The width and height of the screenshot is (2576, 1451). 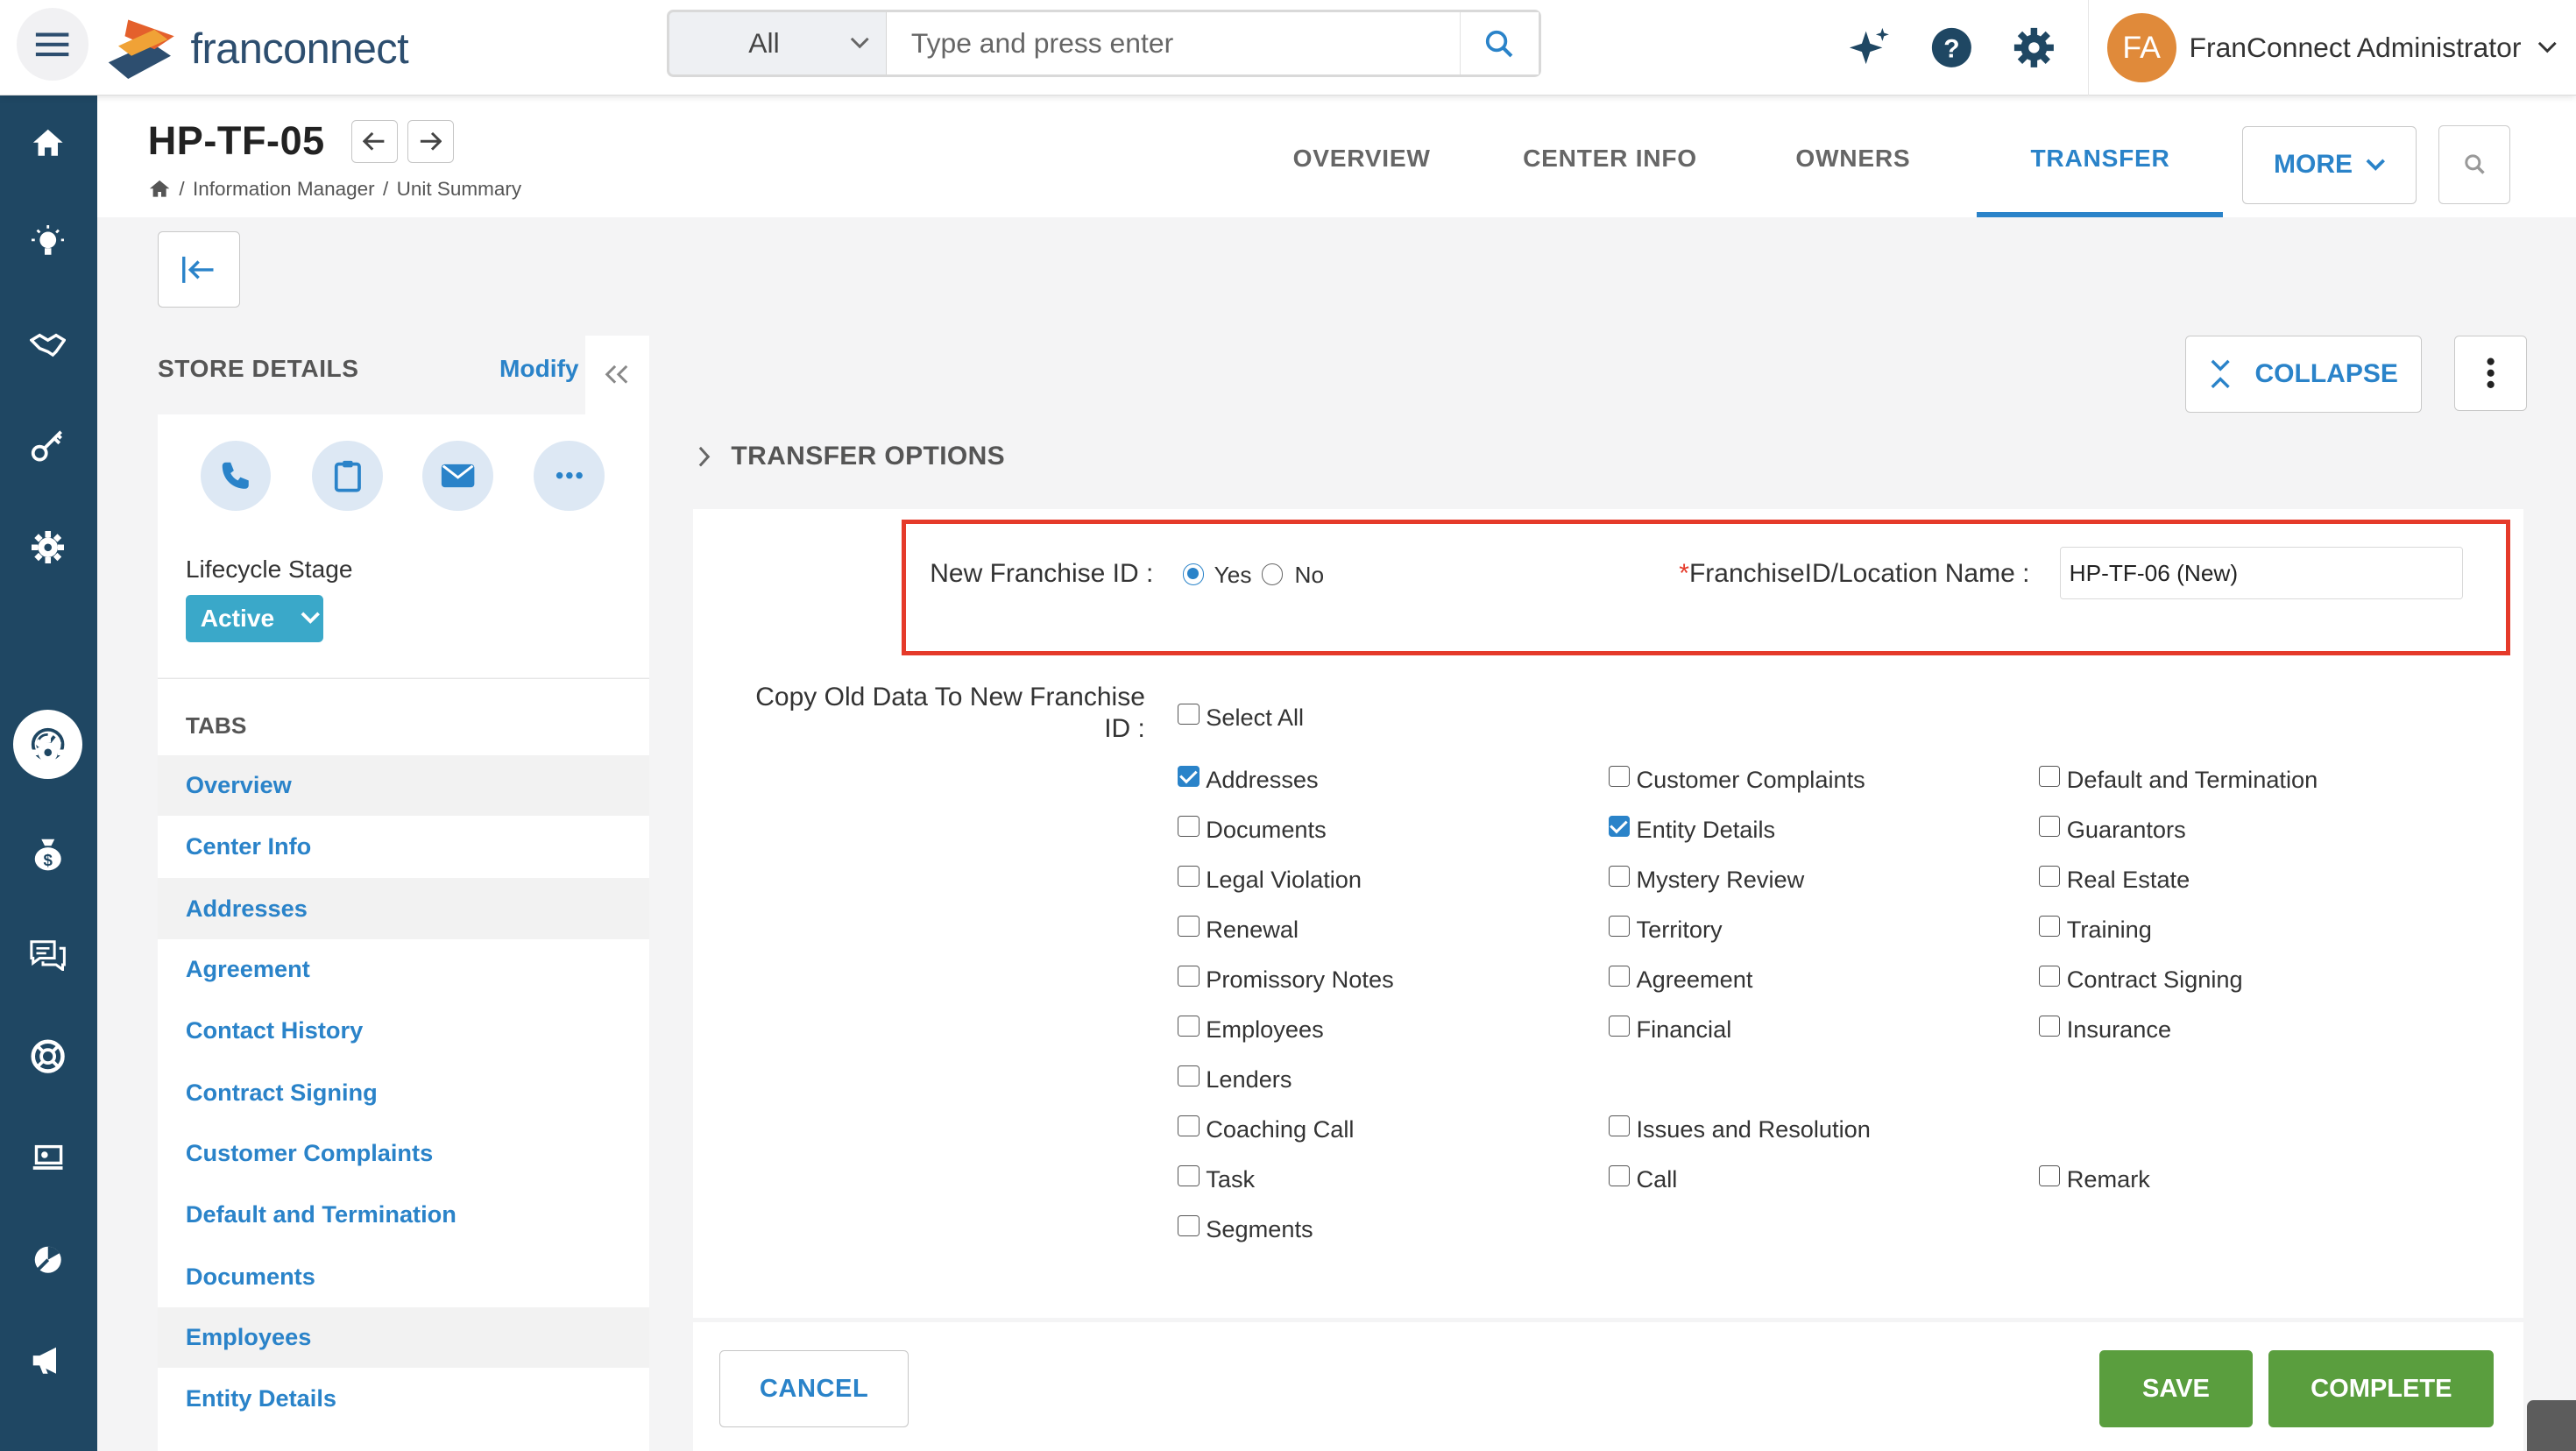 What do you see at coordinates (403, 1092) in the screenshot?
I see `sidebar-tab-contract-signing: Contract Signing` at bounding box center [403, 1092].